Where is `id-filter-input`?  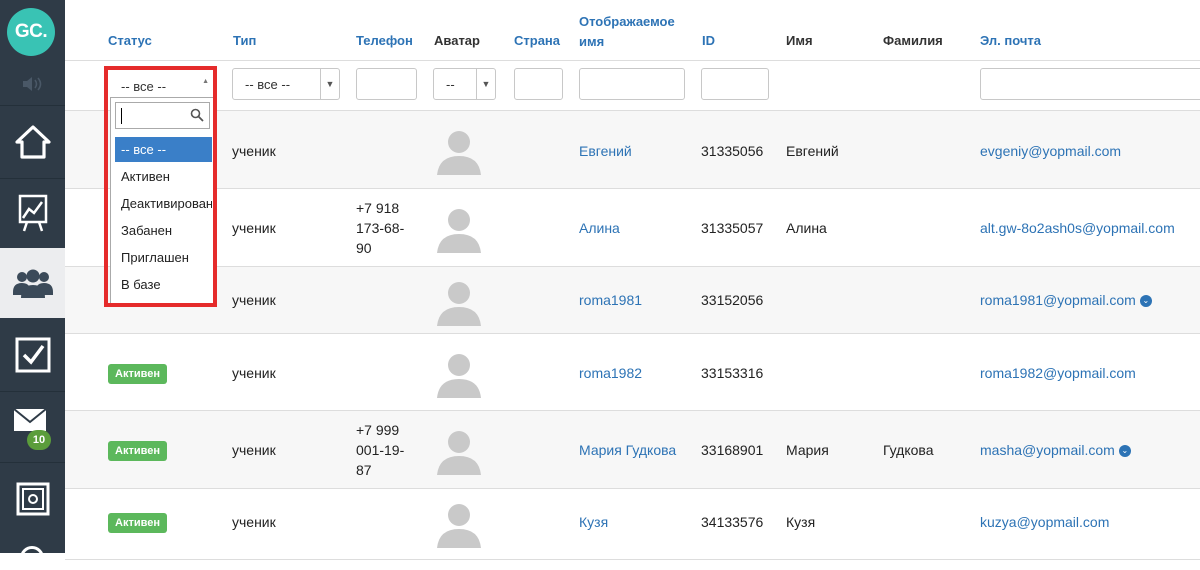
id-filter-input is located at coordinates (735, 84).